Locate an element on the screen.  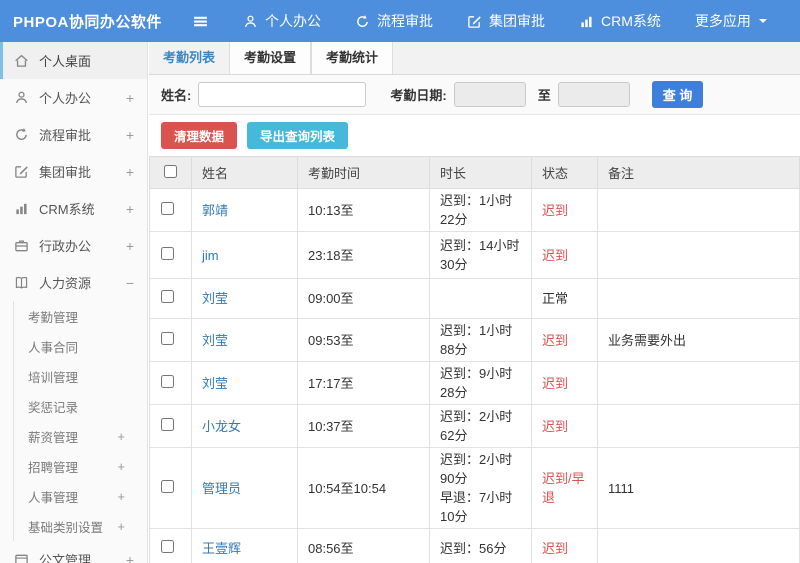
employee-name-link: 王壹辉 is located at coordinates (221, 548).